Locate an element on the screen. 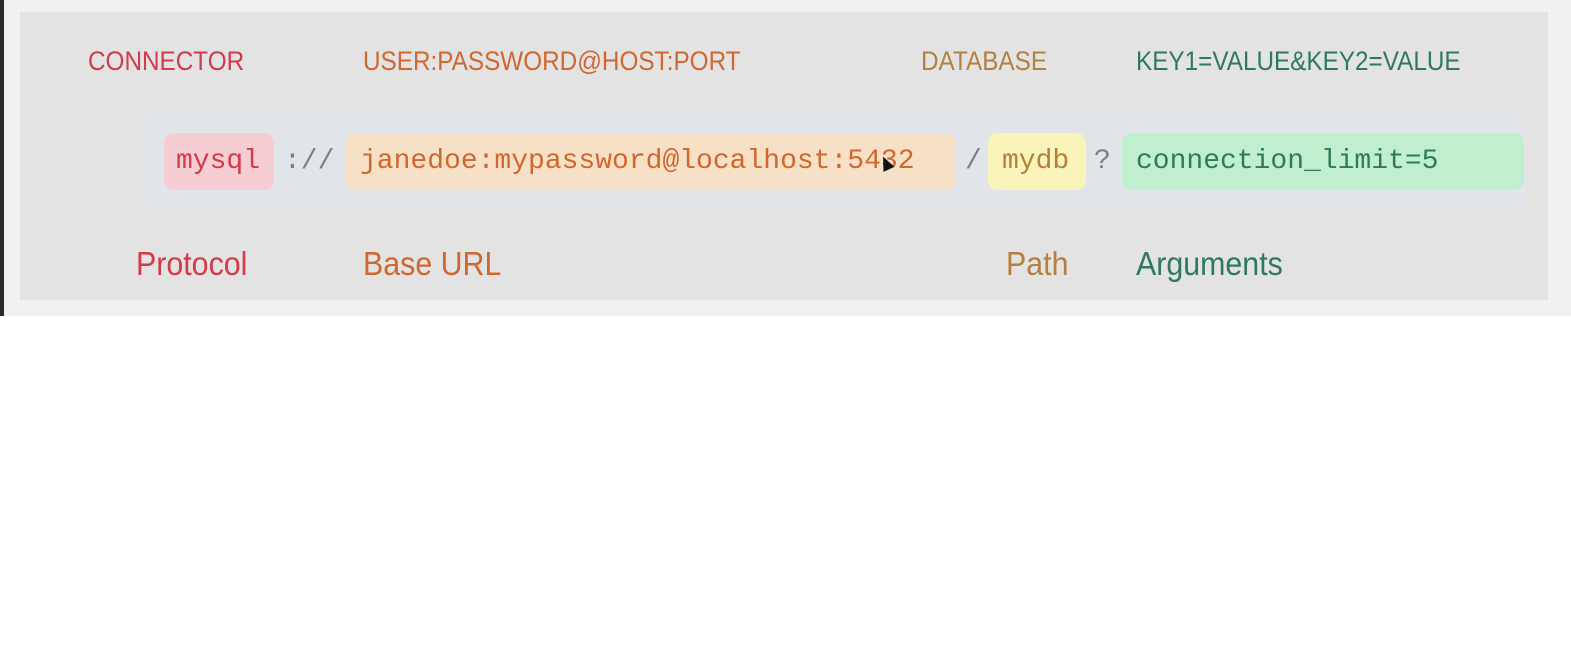 The height and width of the screenshot is (648, 1571). base-url-chip: janedoe:mypassword@localhost:5432 is located at coordinates (650, 161).